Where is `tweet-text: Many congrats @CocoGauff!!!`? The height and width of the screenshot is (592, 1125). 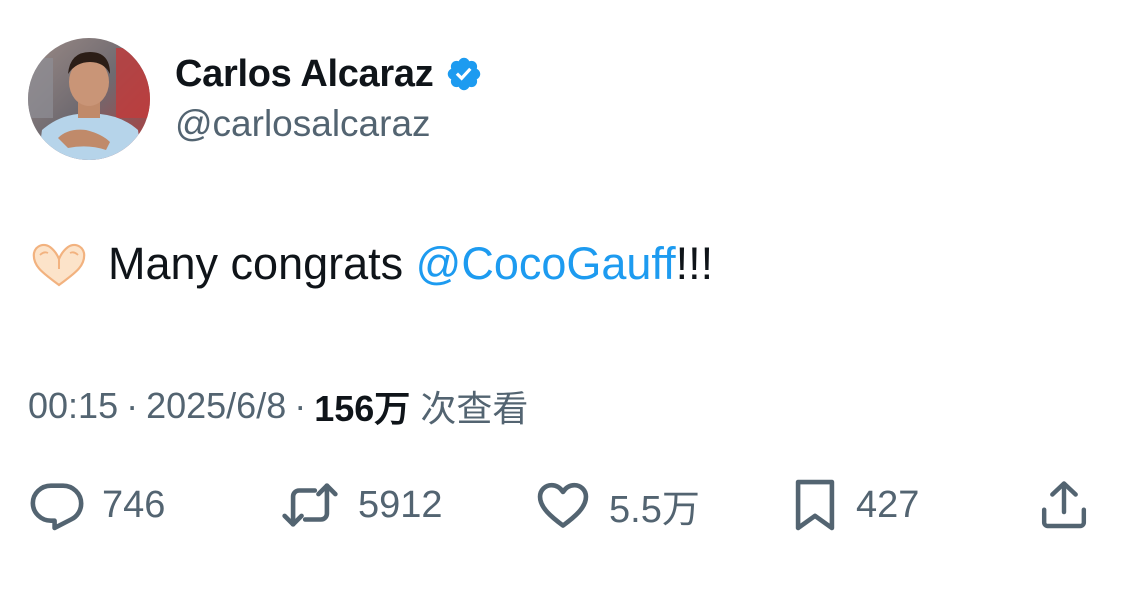
tweet-text: Many congrats @CocoGauff!!! is located at coordinates (370, 264).